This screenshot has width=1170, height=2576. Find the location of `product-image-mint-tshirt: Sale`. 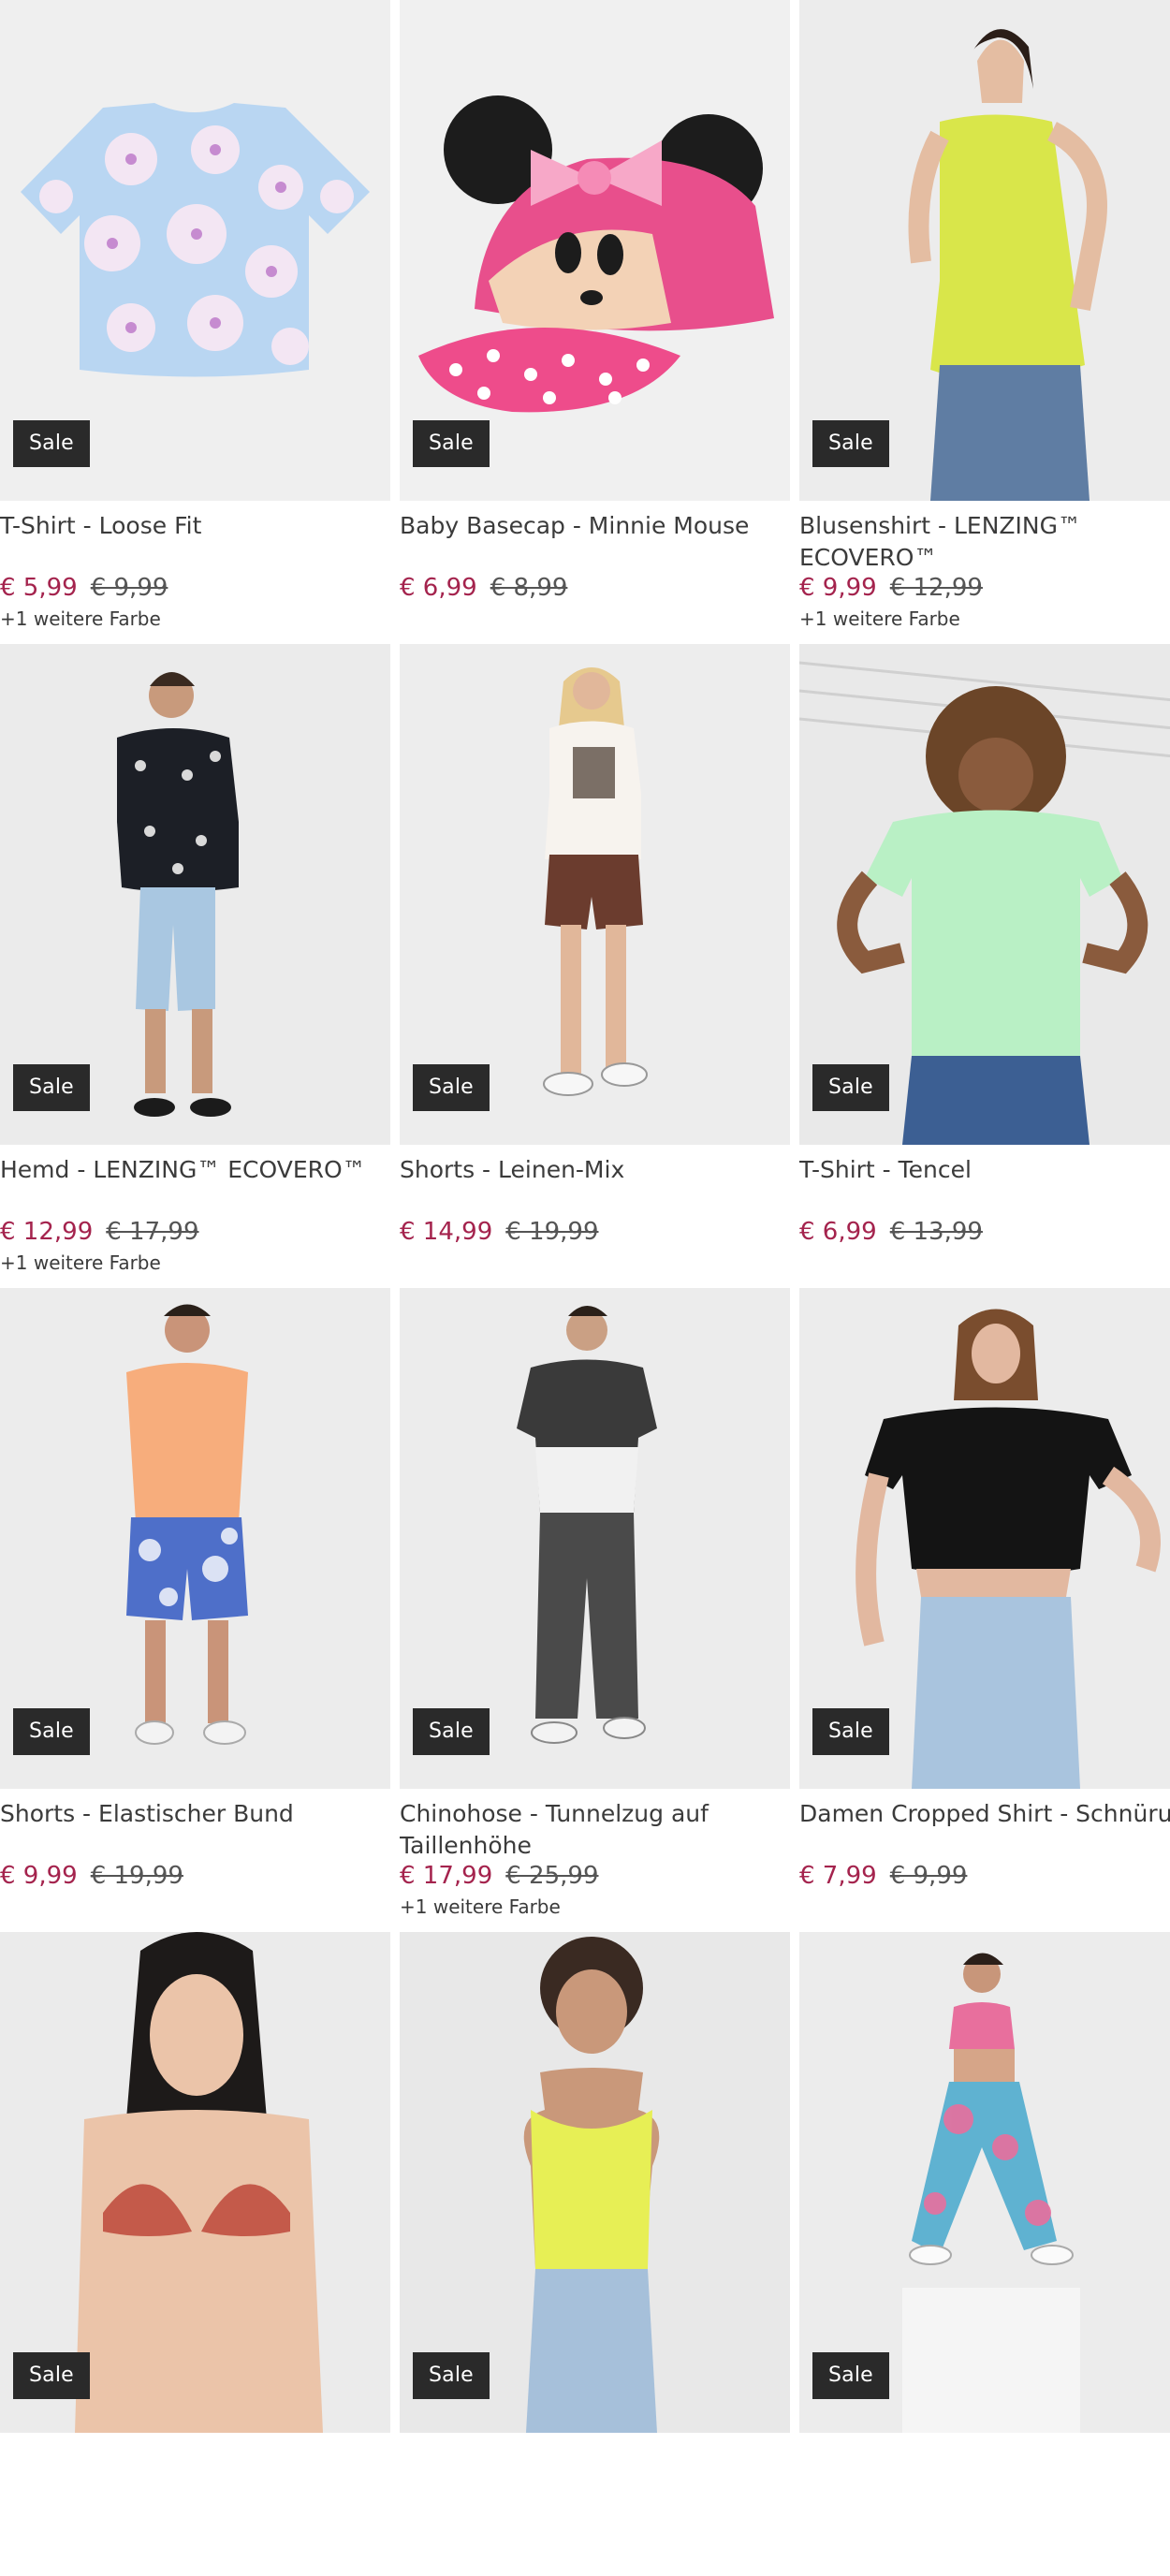

product-image-mint-tshirt: Sale is located at coordinates (984, 894).